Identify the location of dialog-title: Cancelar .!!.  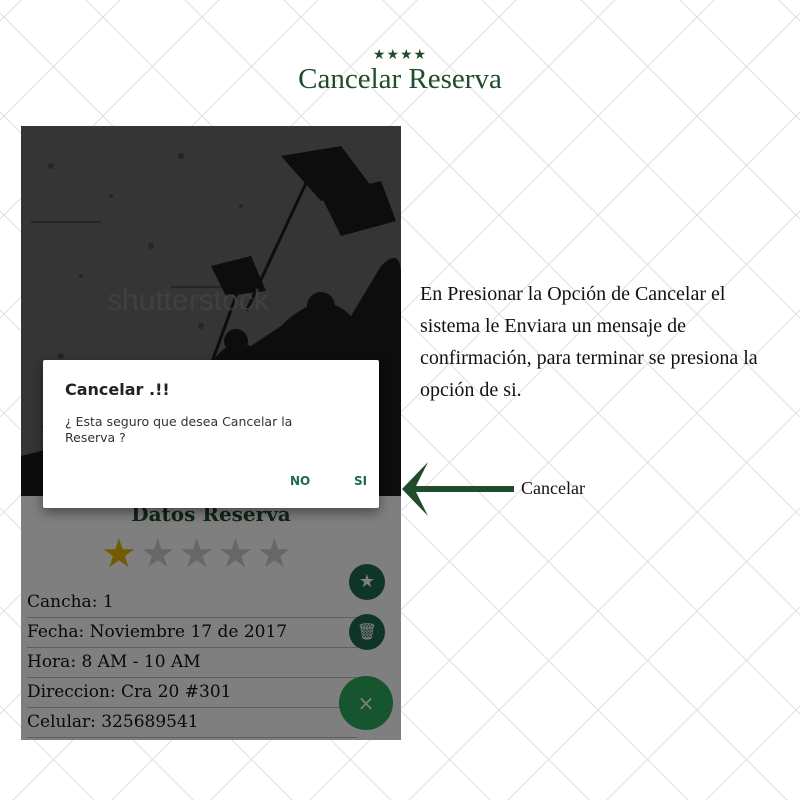
(117, 389).